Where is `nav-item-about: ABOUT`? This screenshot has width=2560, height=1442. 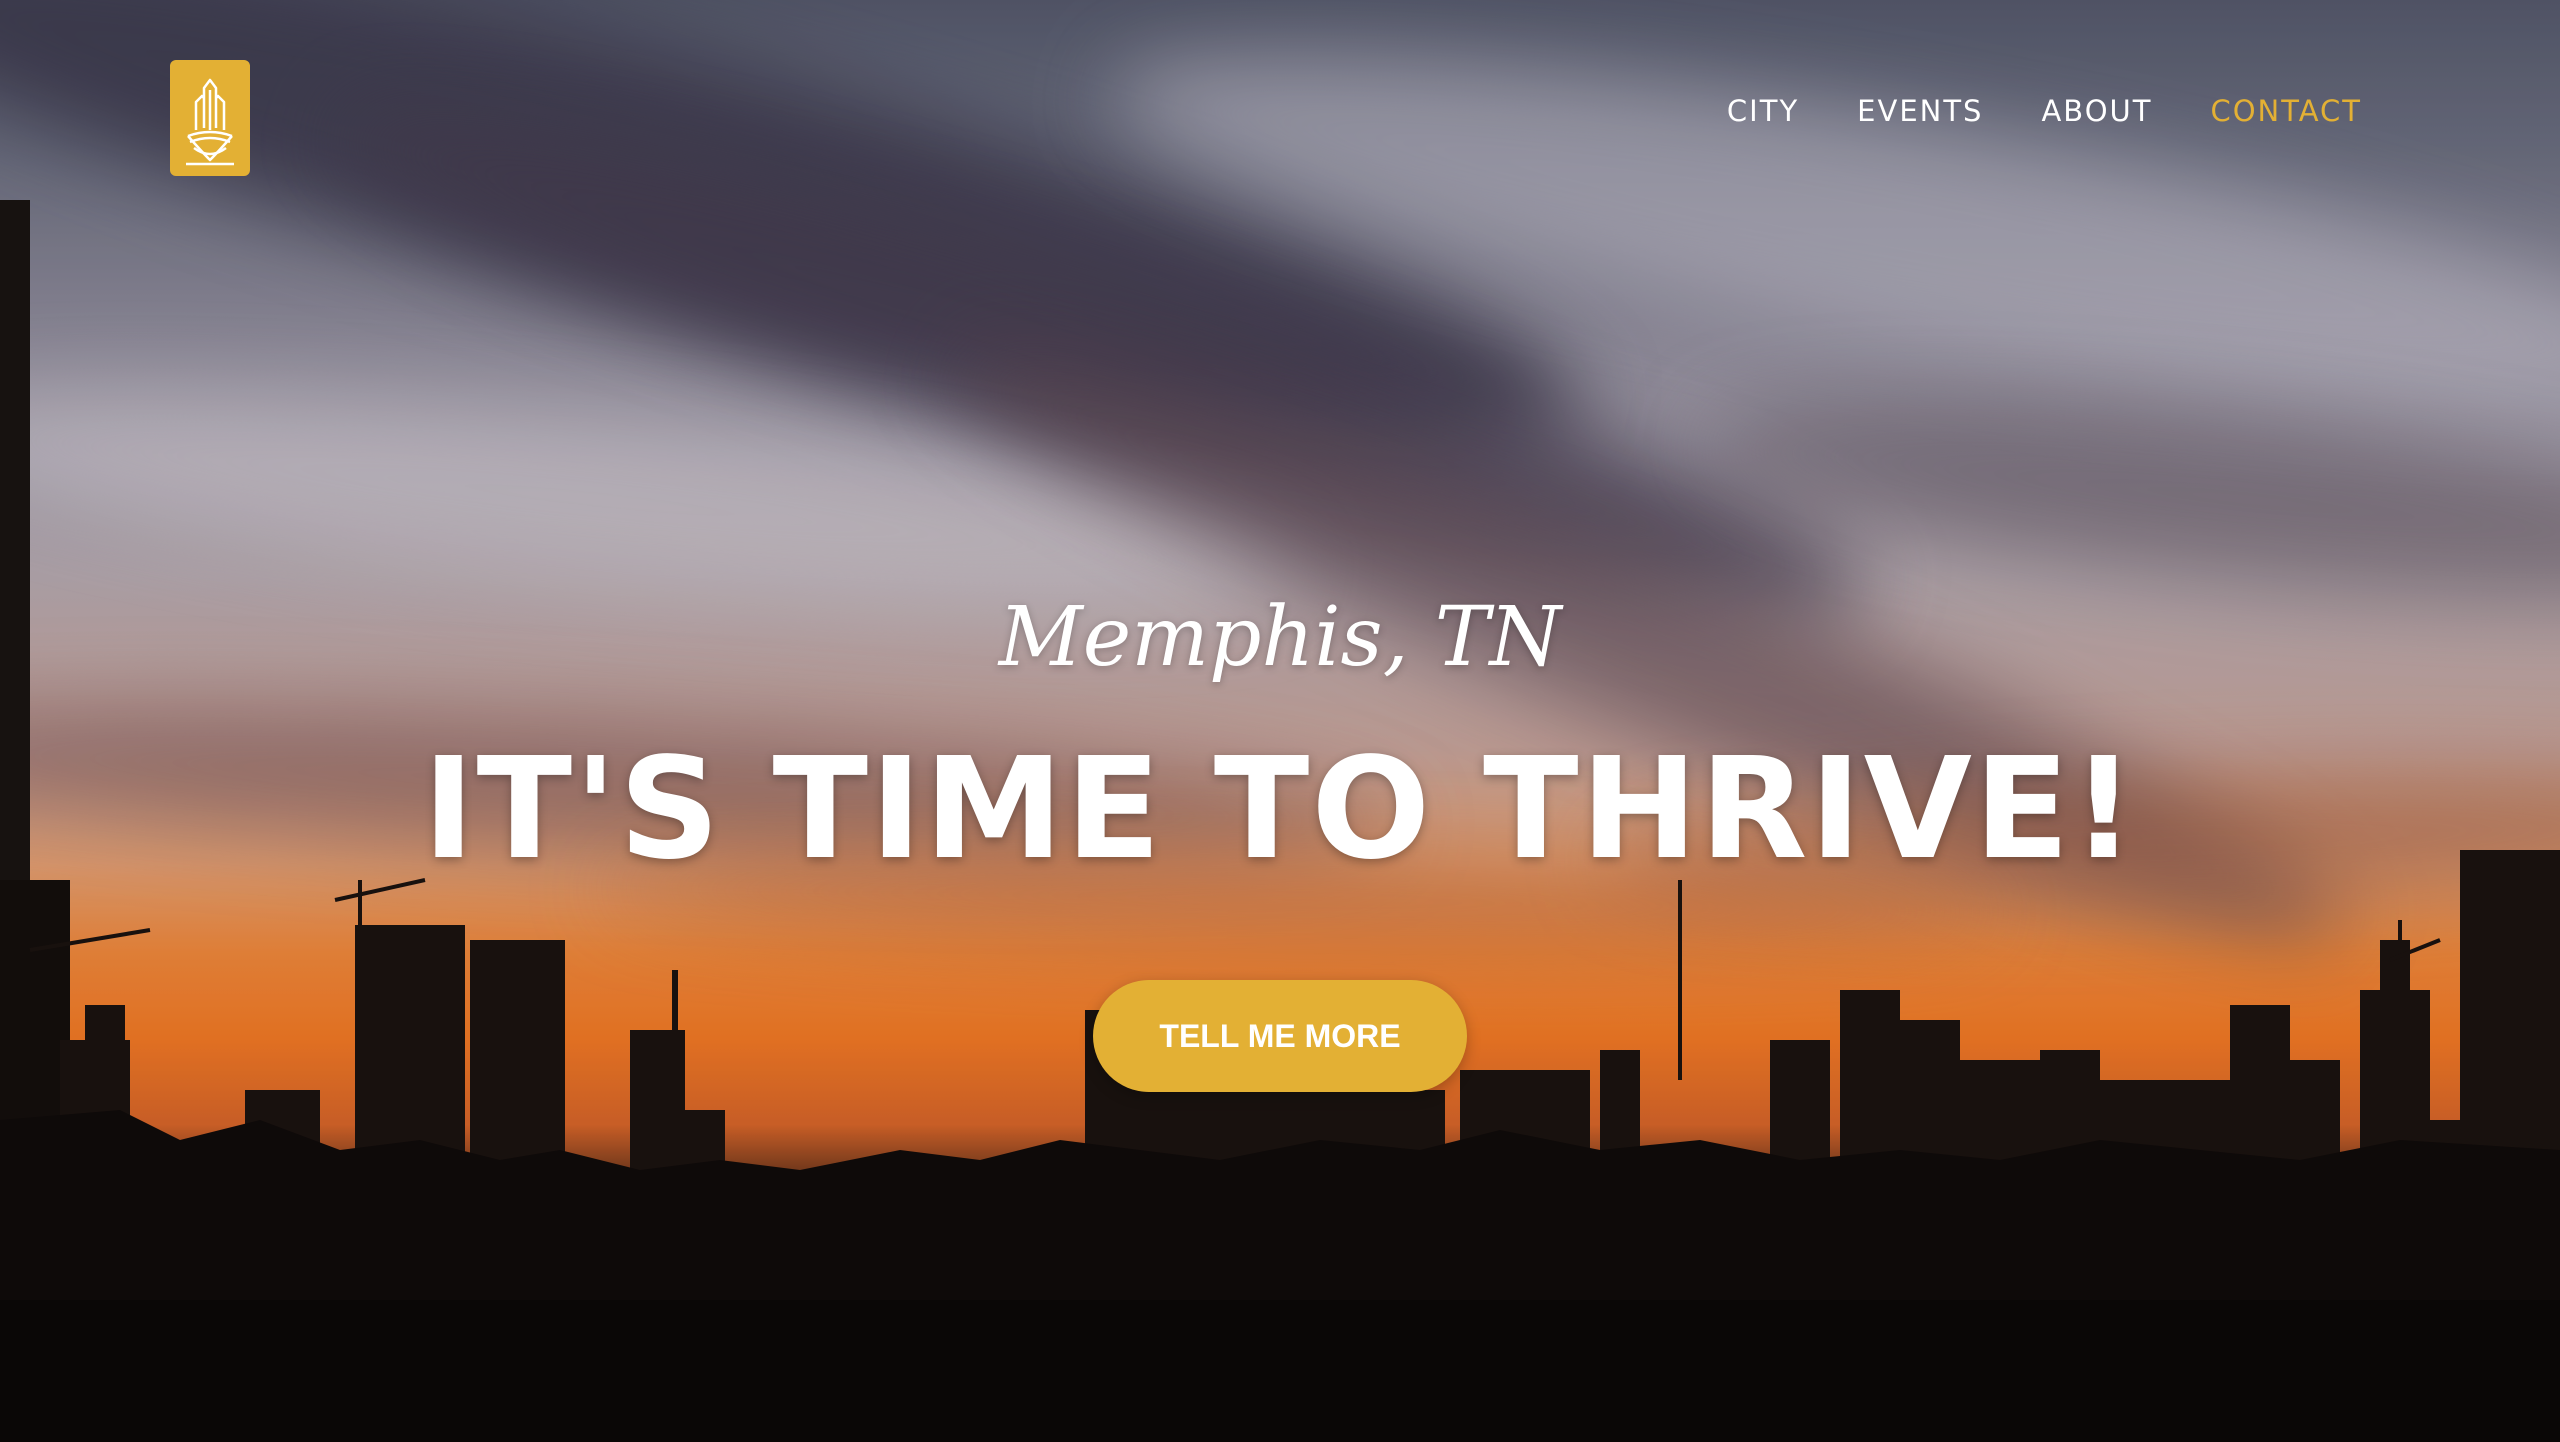 nav-item-about: ABOUT is located at coordinates (2096, 111).